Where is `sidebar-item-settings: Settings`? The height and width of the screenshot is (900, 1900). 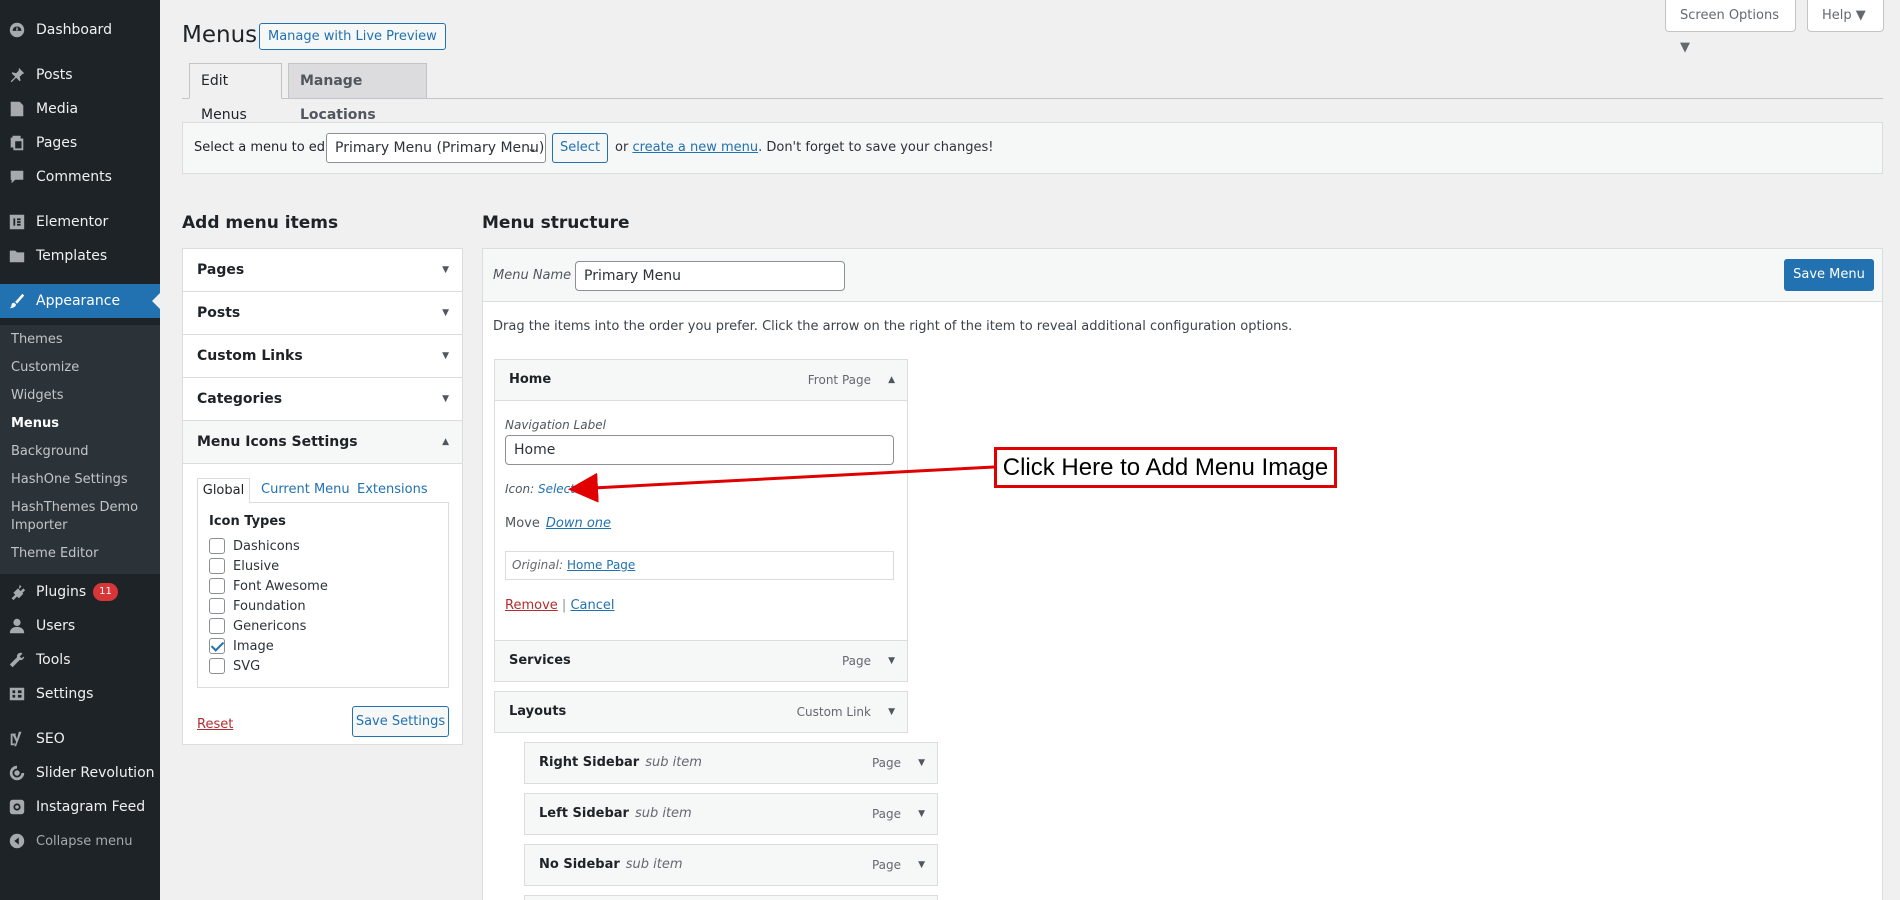
sidebar-item-settings: Settings is located at coordinates (80, 694).